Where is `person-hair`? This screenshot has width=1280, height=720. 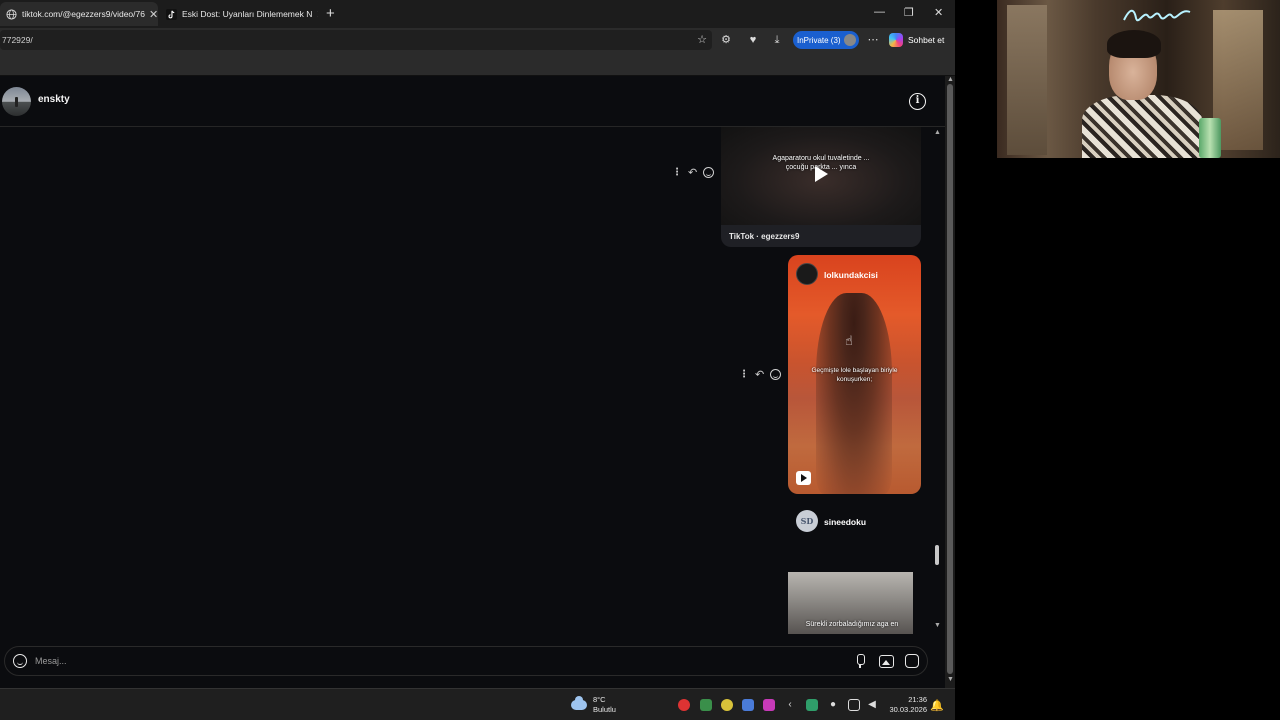
person-hair is located at coordinates (1134, 44).